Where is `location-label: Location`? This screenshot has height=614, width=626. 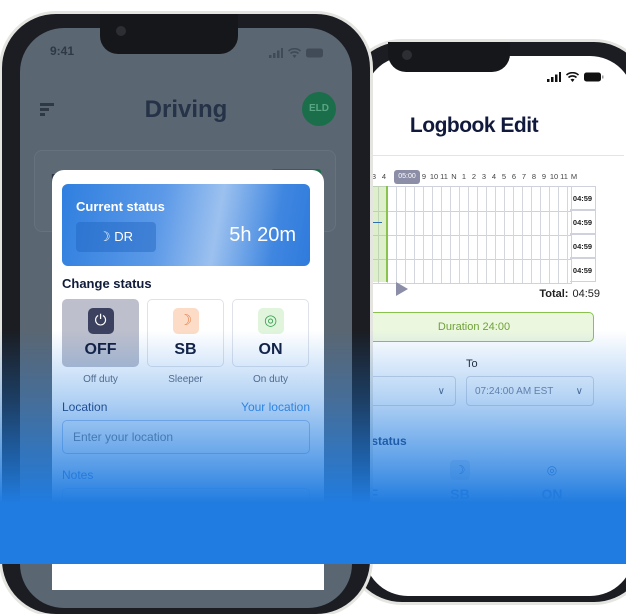
location-label: Location is located at coordinates (85, 407).